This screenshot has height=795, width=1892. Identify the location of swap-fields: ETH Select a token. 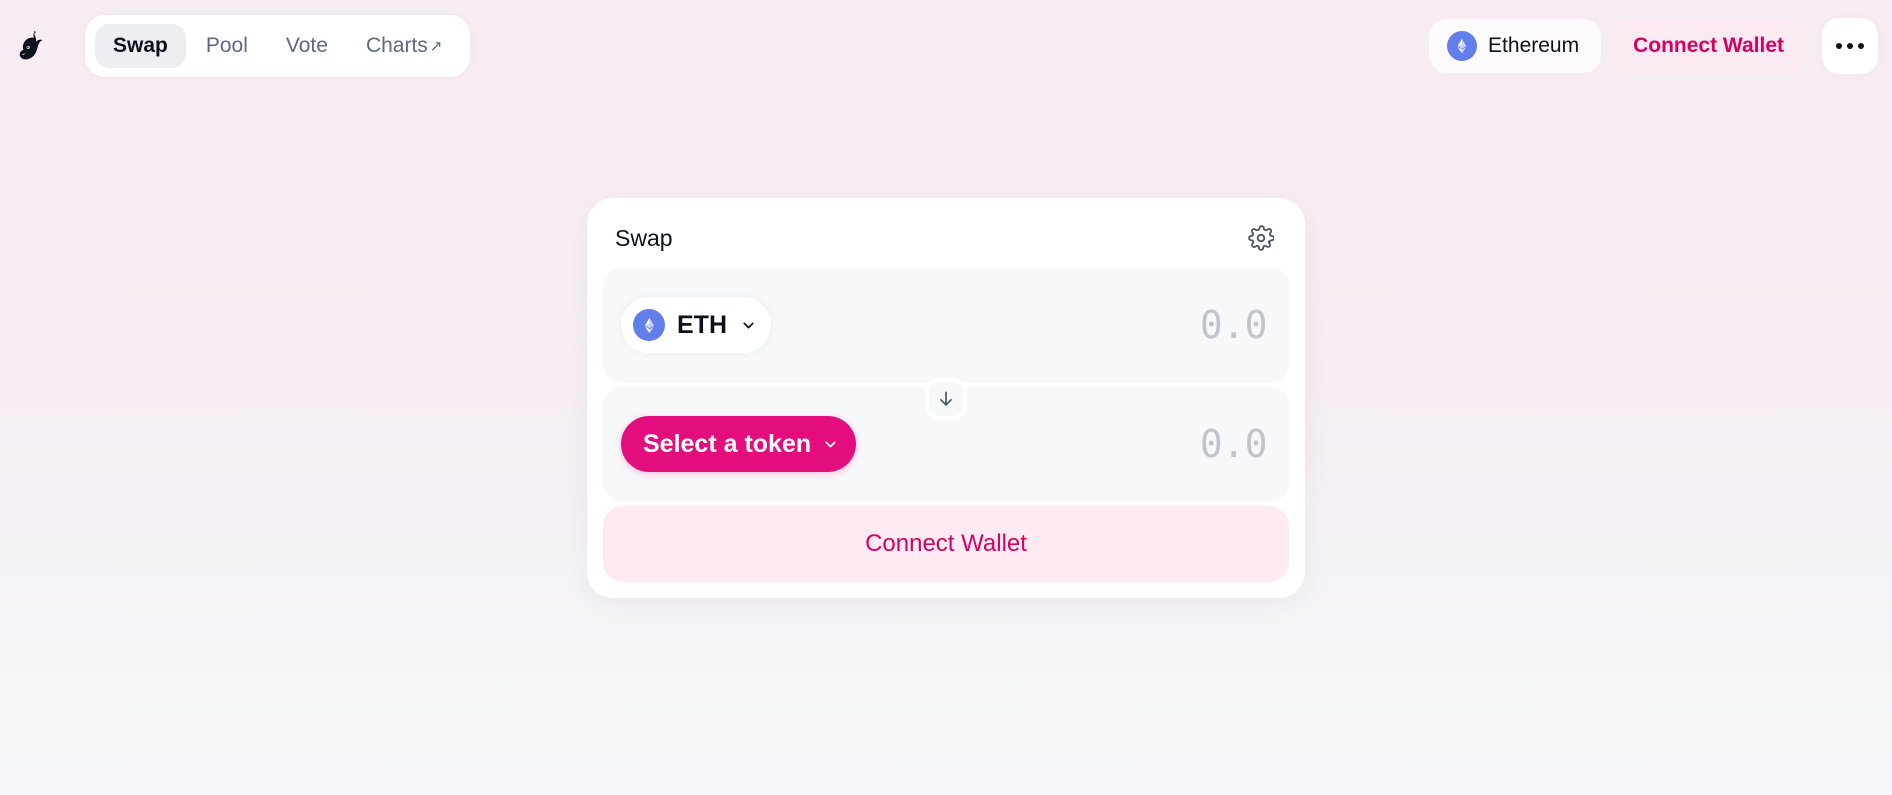
(946, 384).